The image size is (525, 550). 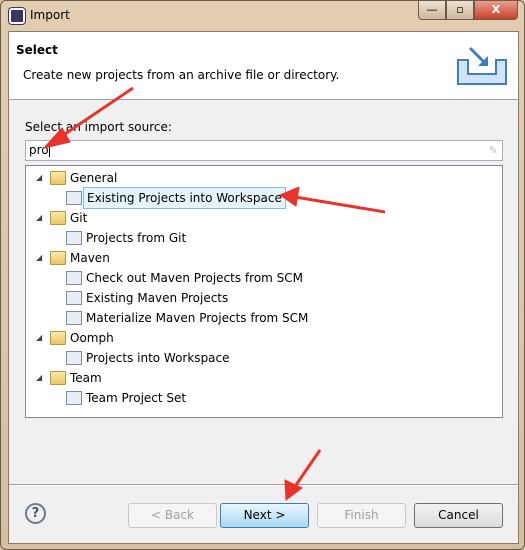 What do you see at coordinates (90, 258) in the screenshot?
I see `tree-item-label: Maven` at bounding box center [90, 258].